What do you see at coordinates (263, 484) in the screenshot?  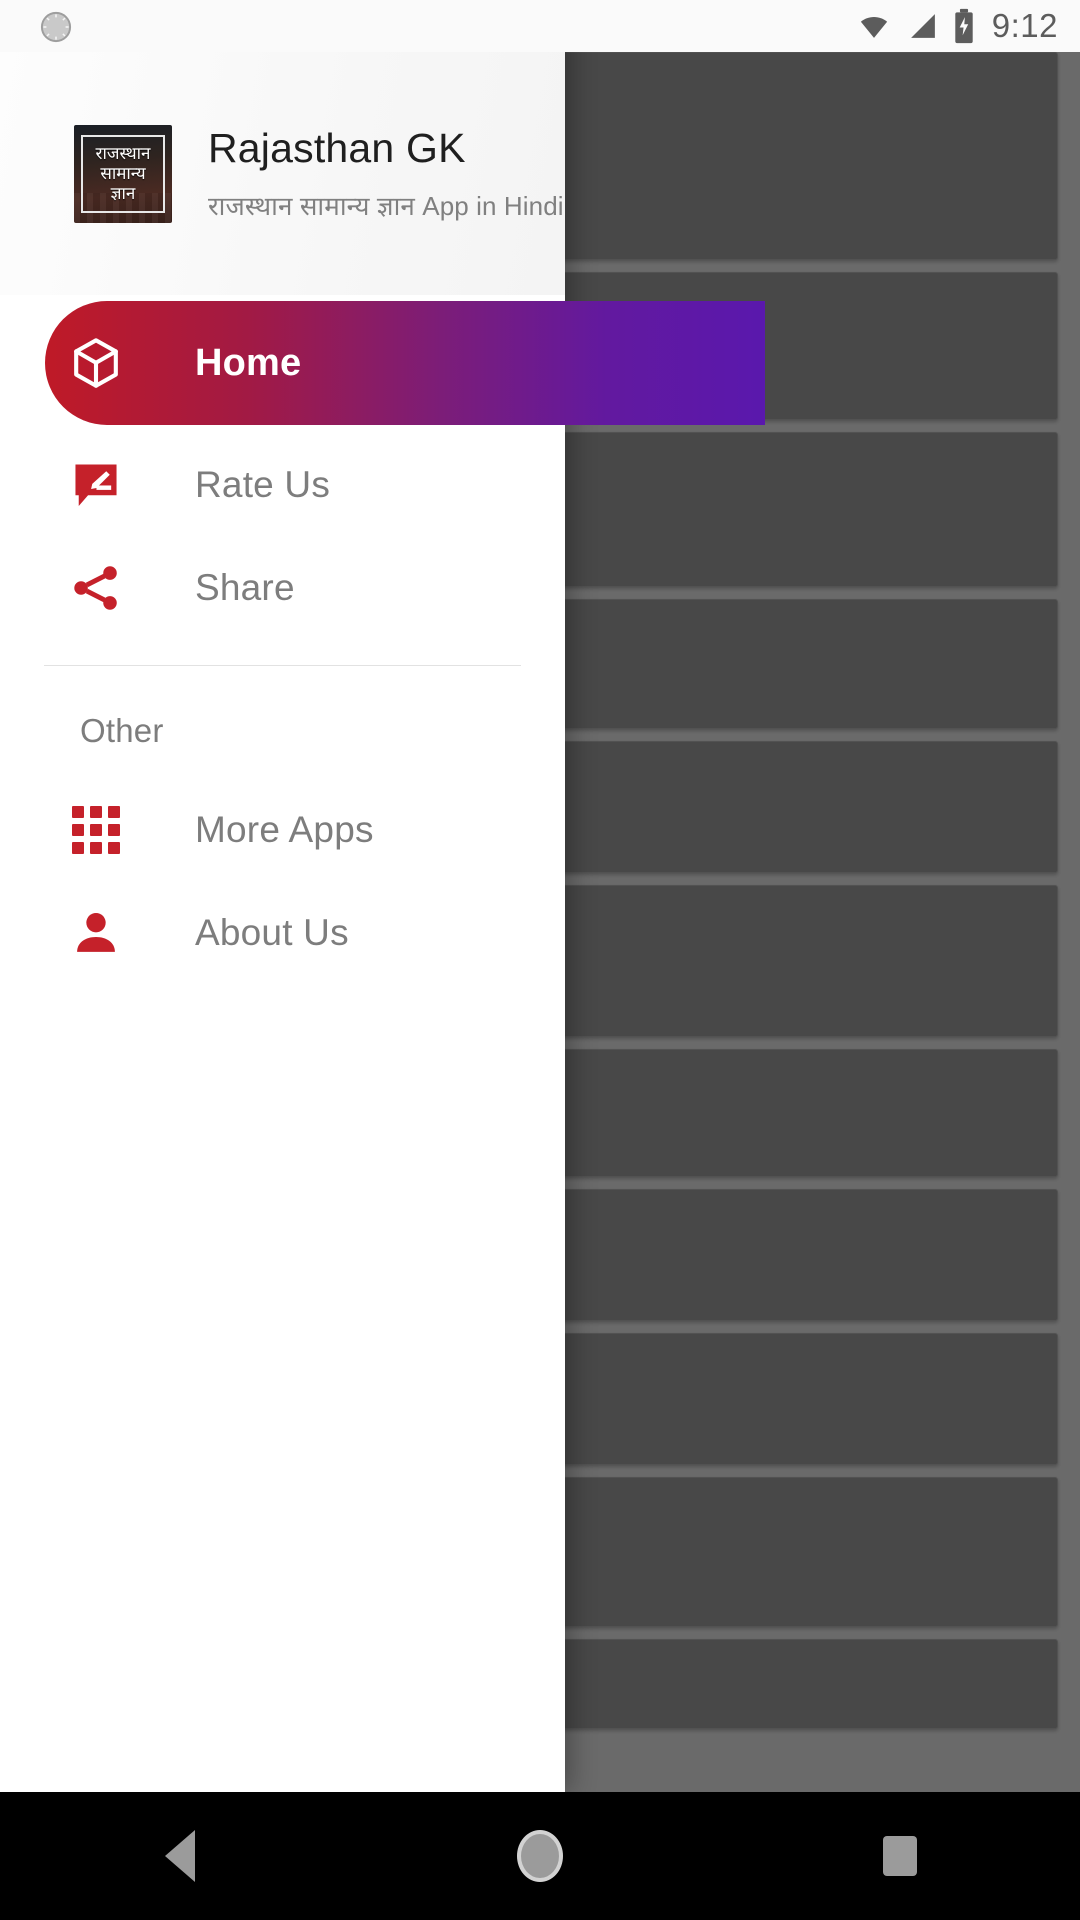 I see `sidebar-item-label-rate-us: Rate Us` at bounding box center [263, 484].